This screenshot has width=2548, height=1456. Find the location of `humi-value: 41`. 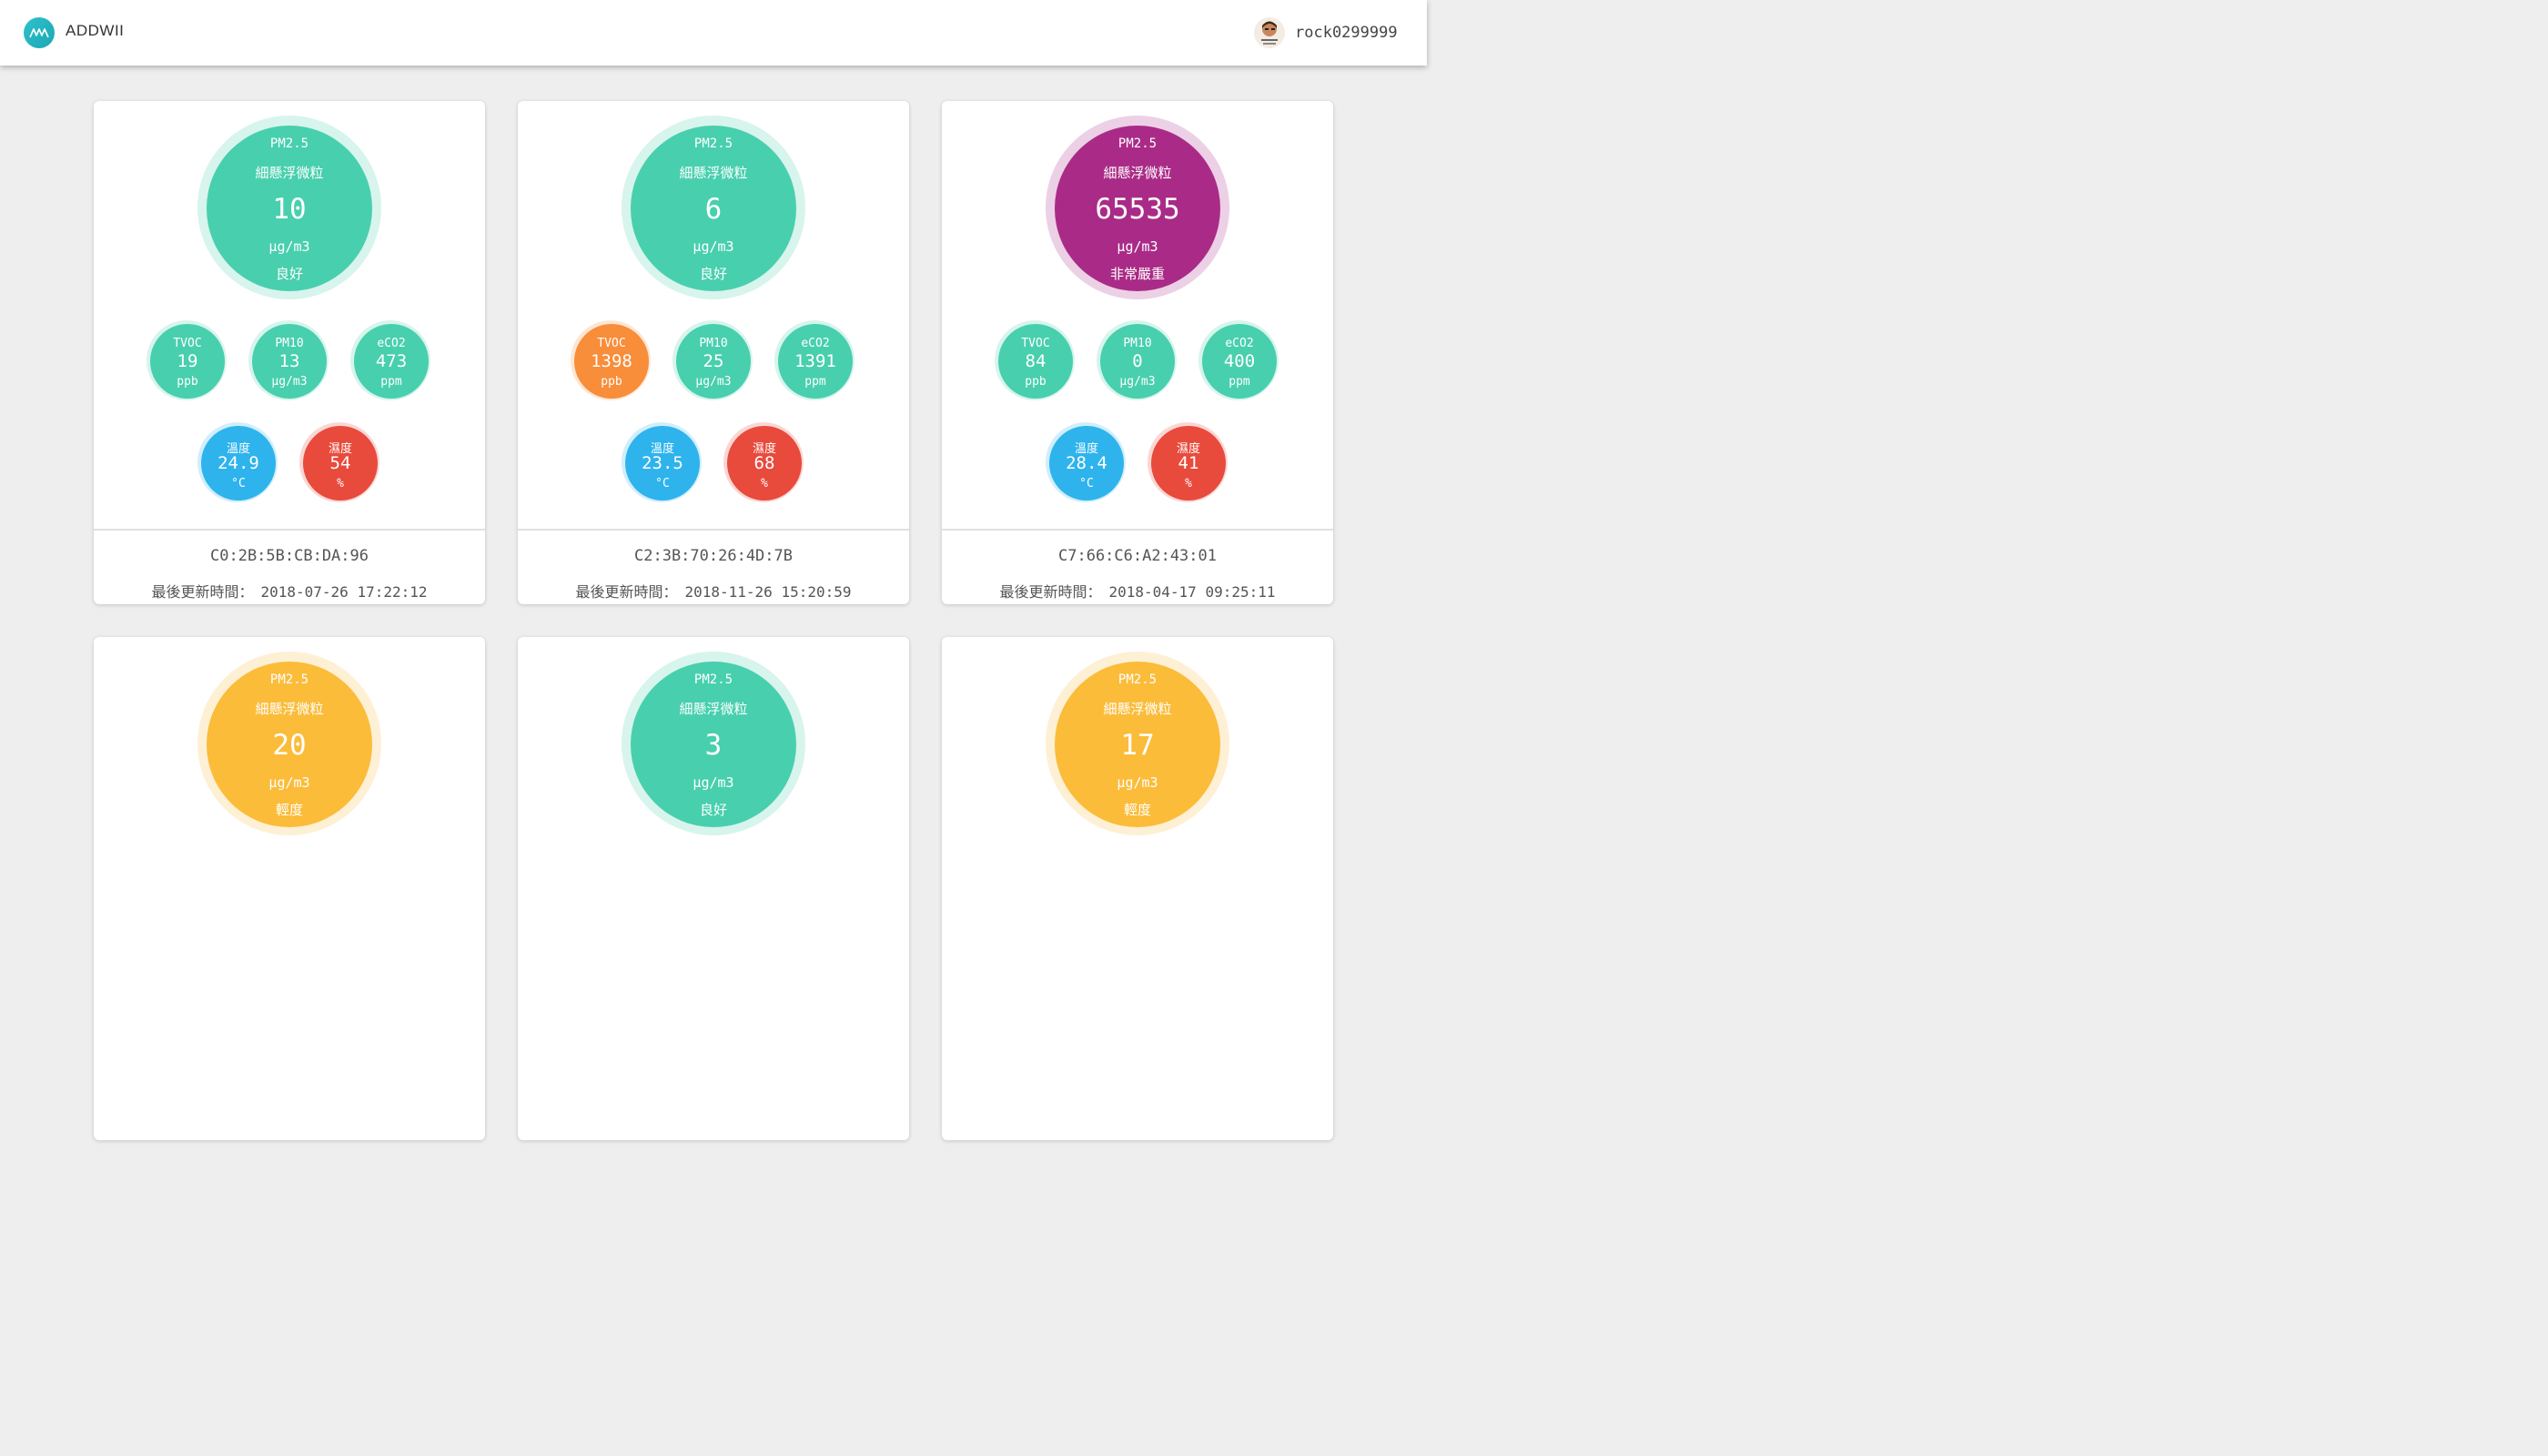

humi-value: 41 is located at coordinates (1188, 463).